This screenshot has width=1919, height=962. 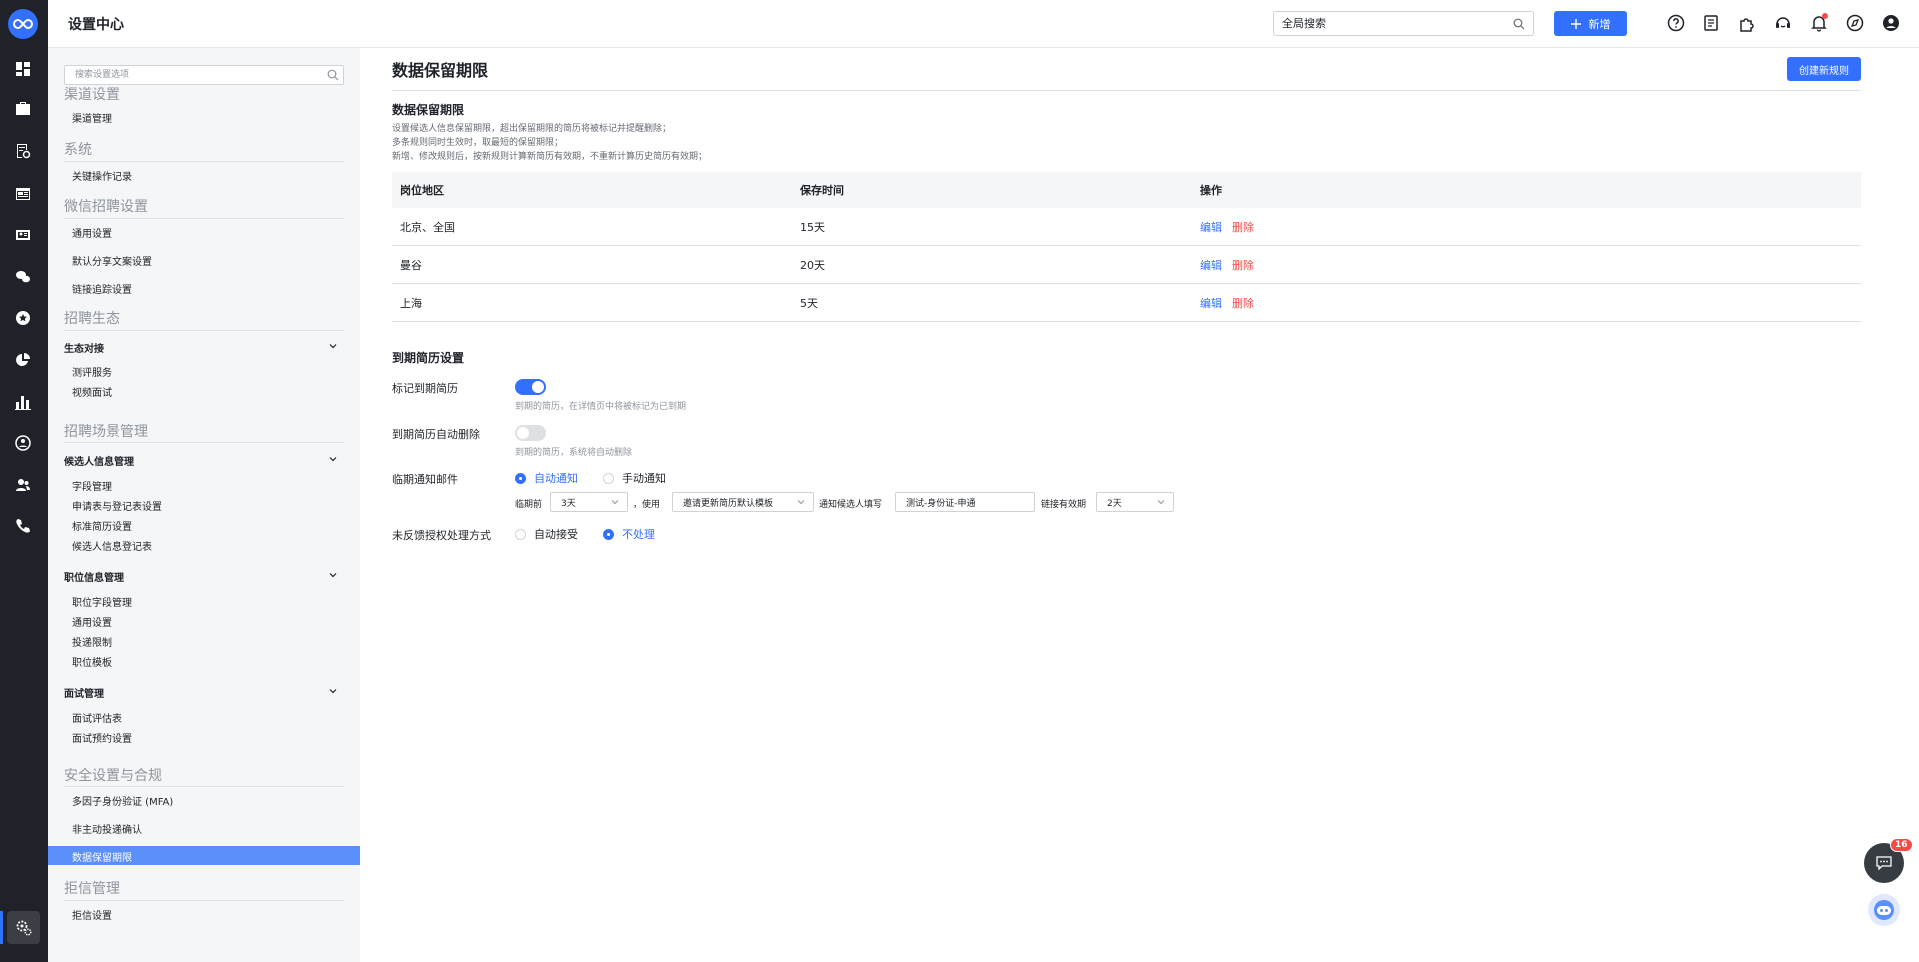 What do you see at coordinates (574, 453) in the screenshot?
I see `auto-delete-hint: 到期的简历，系统将自动删除` at bounding box center [574, 453].